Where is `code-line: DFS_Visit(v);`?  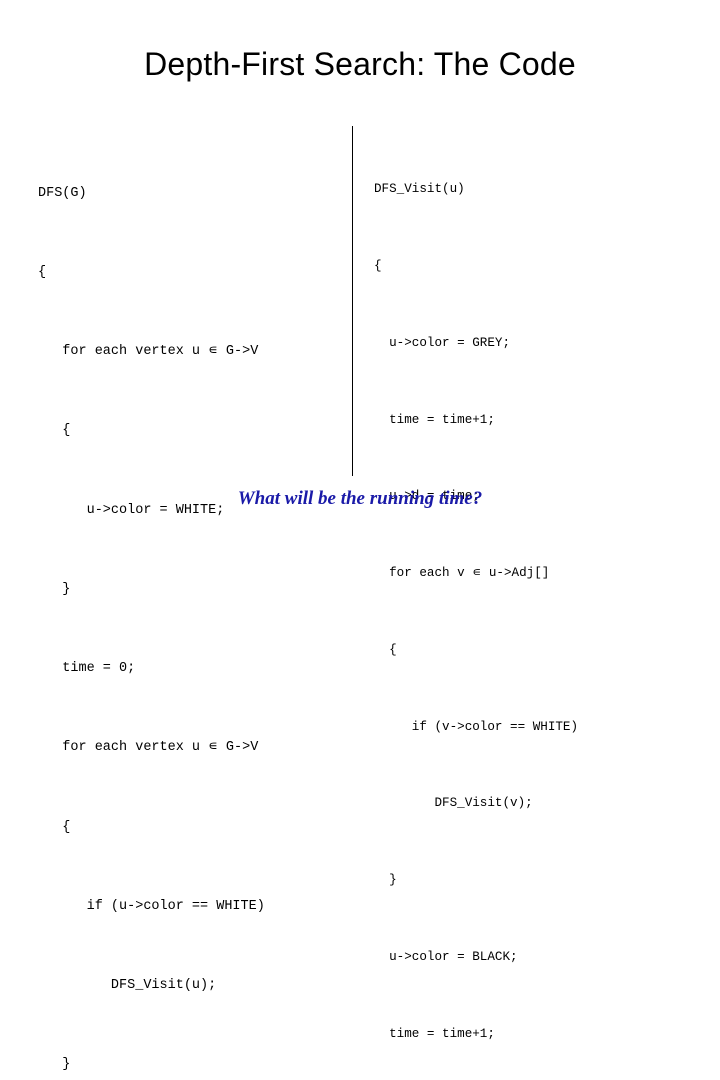 code-line: DFS_Visit(v); is located at coordinates (453, 803).